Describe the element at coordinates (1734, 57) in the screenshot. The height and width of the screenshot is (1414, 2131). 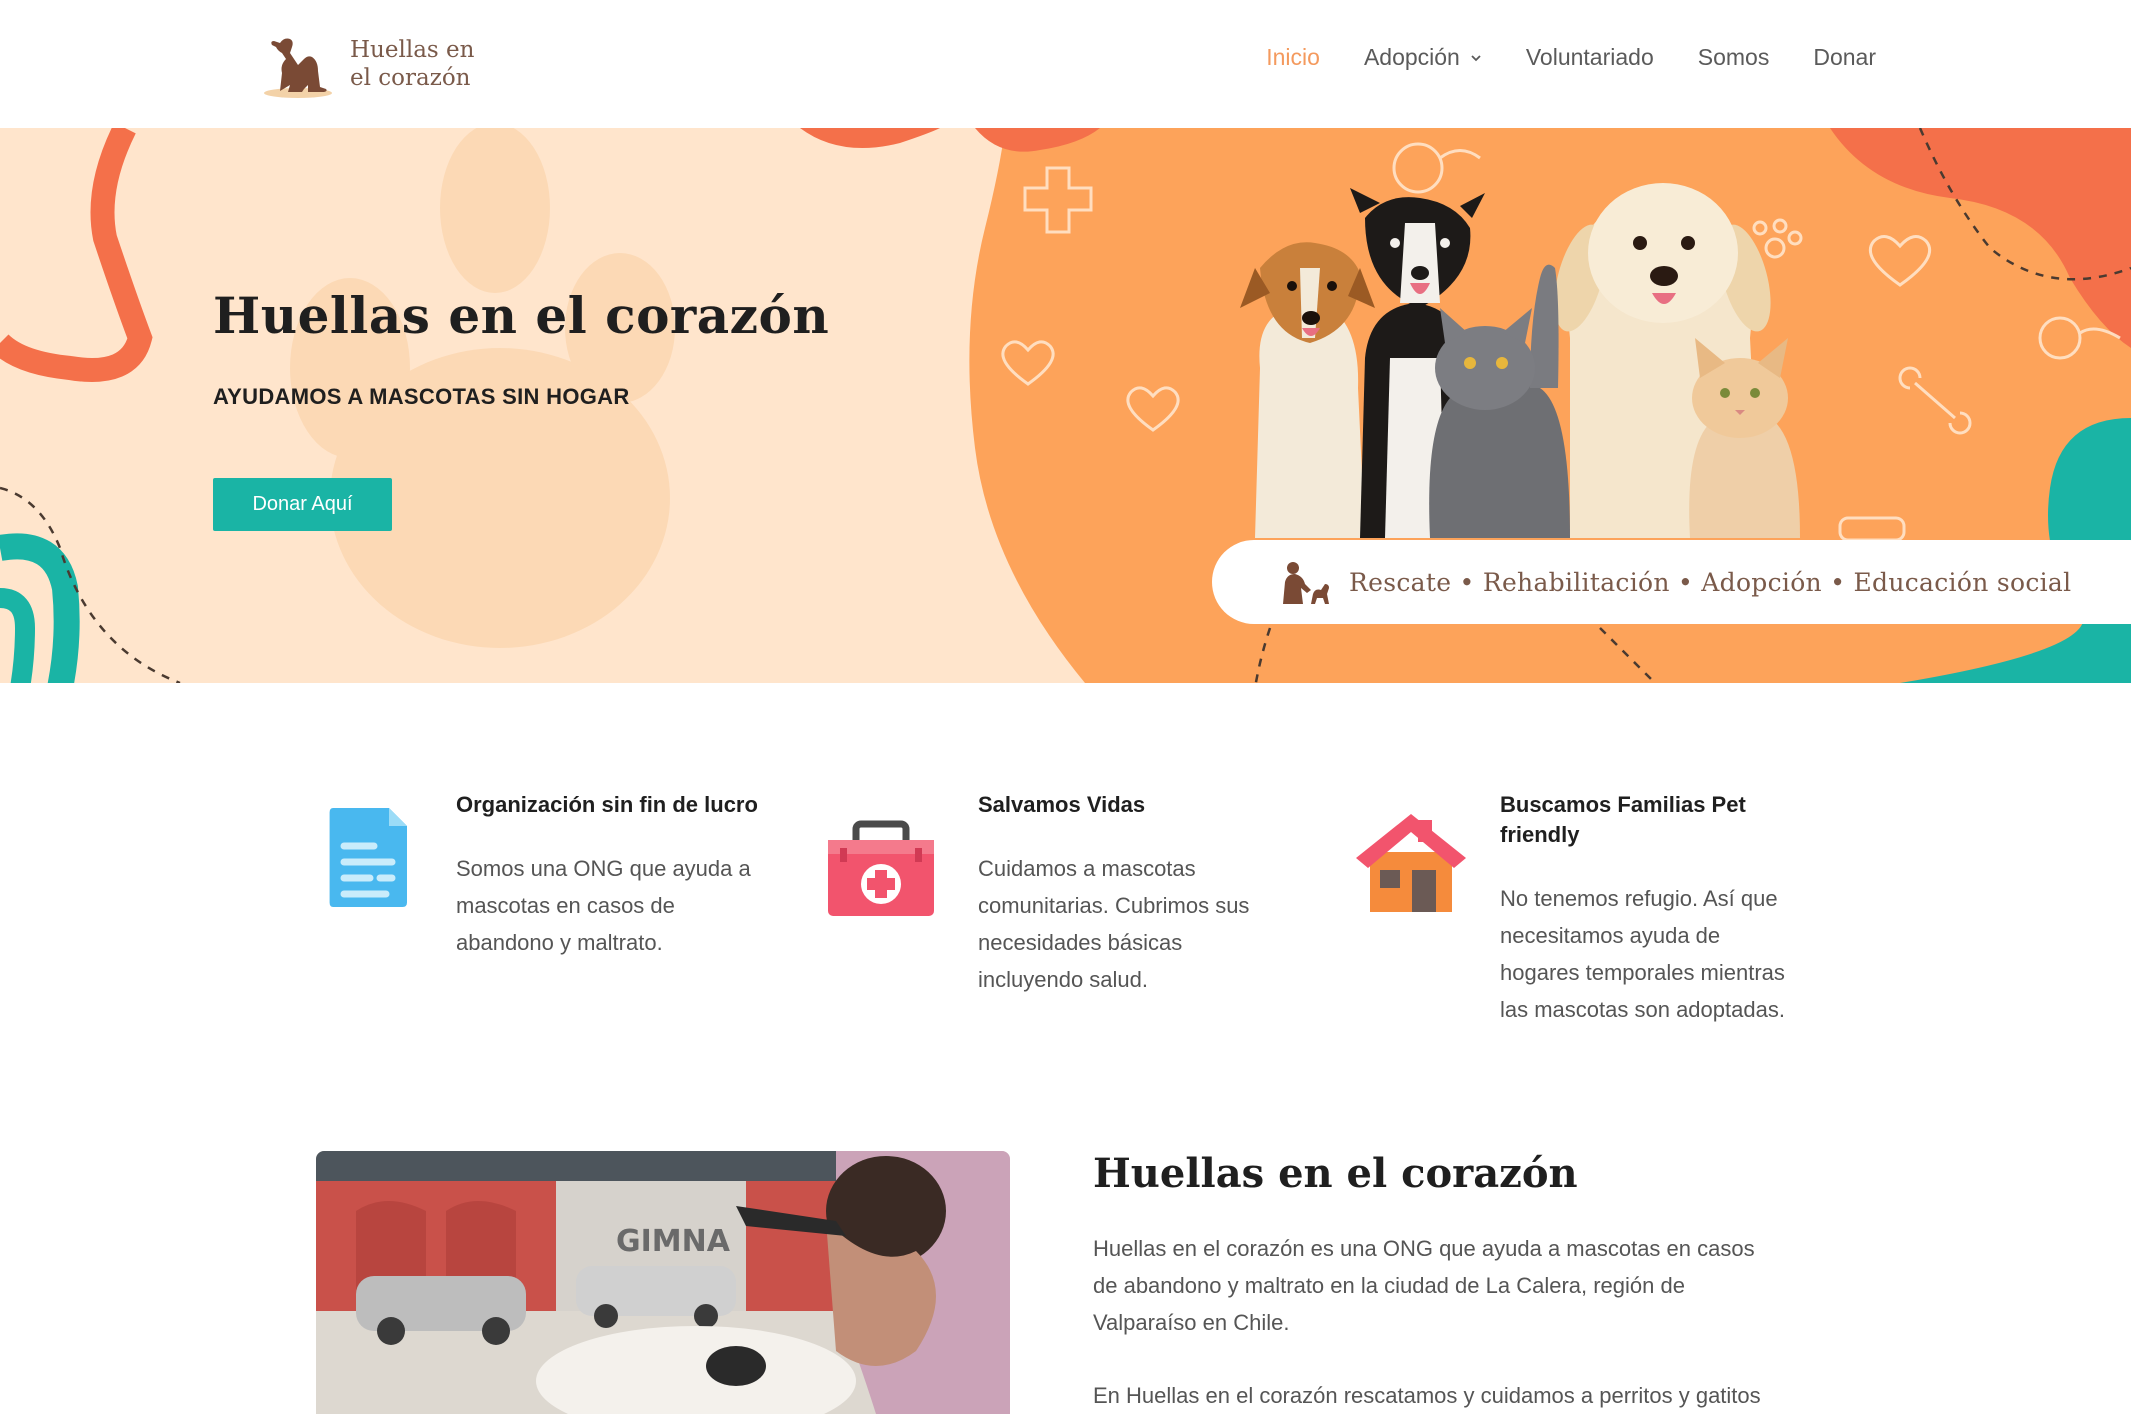
I see `nav-somos: Somos` at that location.